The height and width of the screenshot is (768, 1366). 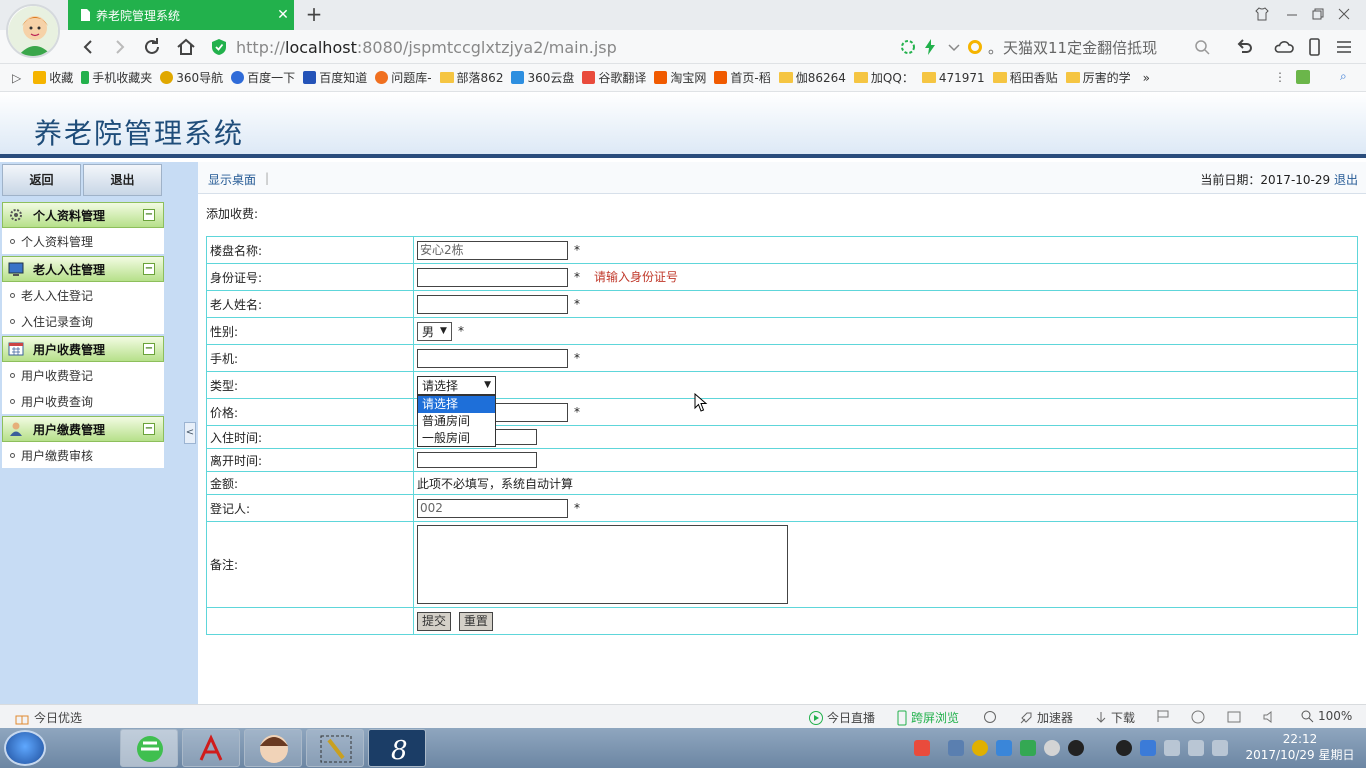 What do you see at coordinates (1270, 717) in the screenshot?
I see `volume-icon` at bounding box center [1270, 717].